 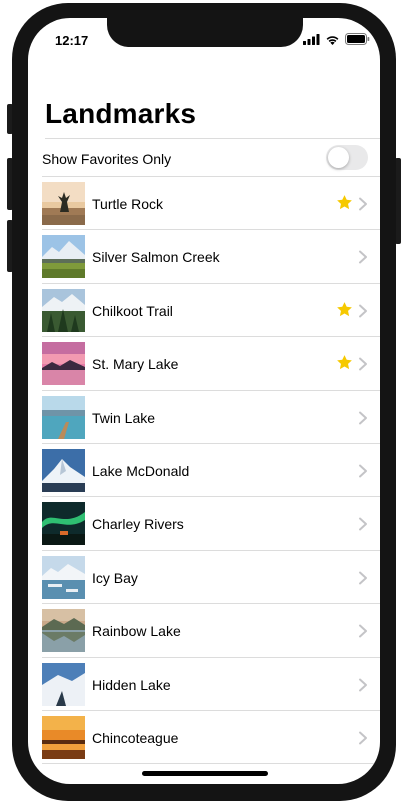 What do you see at coordinates (107, 159) in the screenshot?
I see `favorites-toggle-label: Show Favorites Only` at bounding box center [107, 159].